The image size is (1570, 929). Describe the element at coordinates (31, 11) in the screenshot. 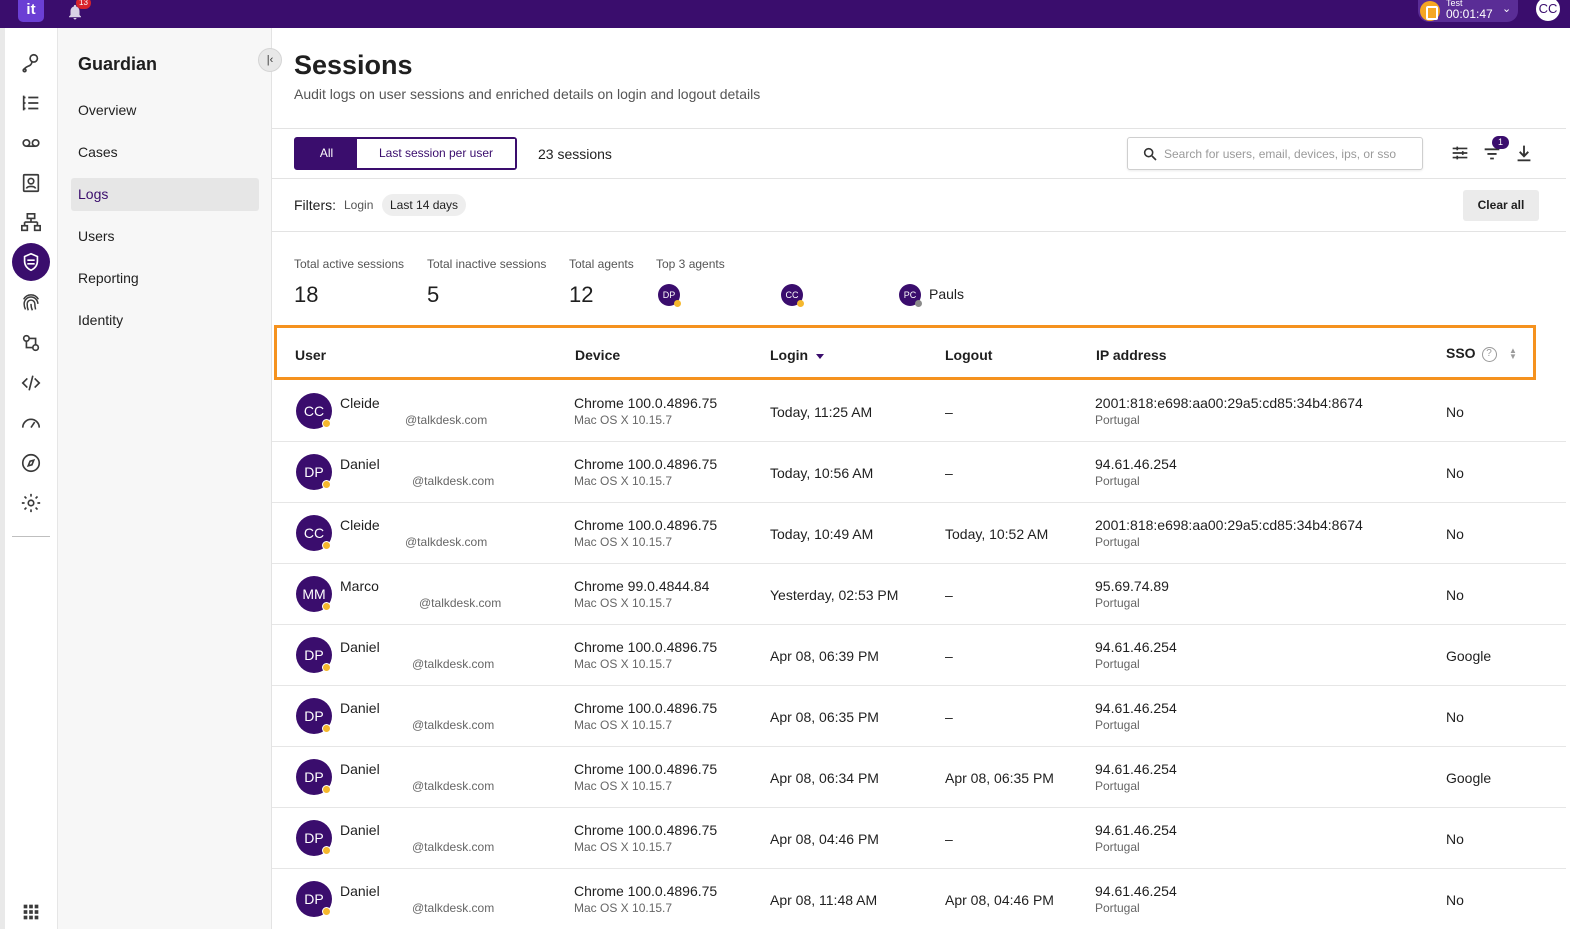

I see `app-logo: it` at that location.